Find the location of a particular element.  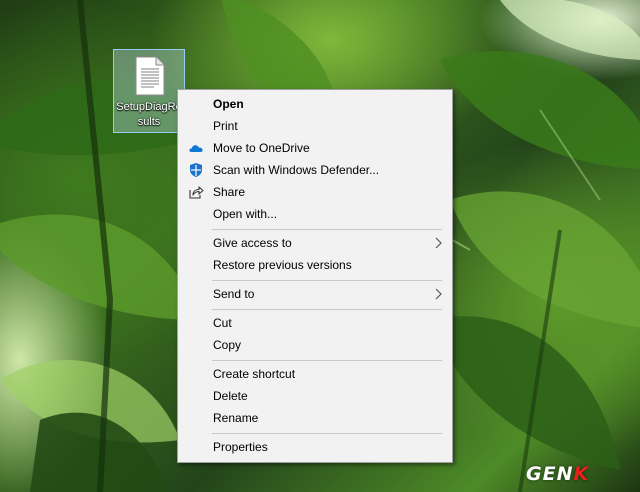

menu-item-restore-previous-versions: Restore previous versions is located at coordinates (315, 265).